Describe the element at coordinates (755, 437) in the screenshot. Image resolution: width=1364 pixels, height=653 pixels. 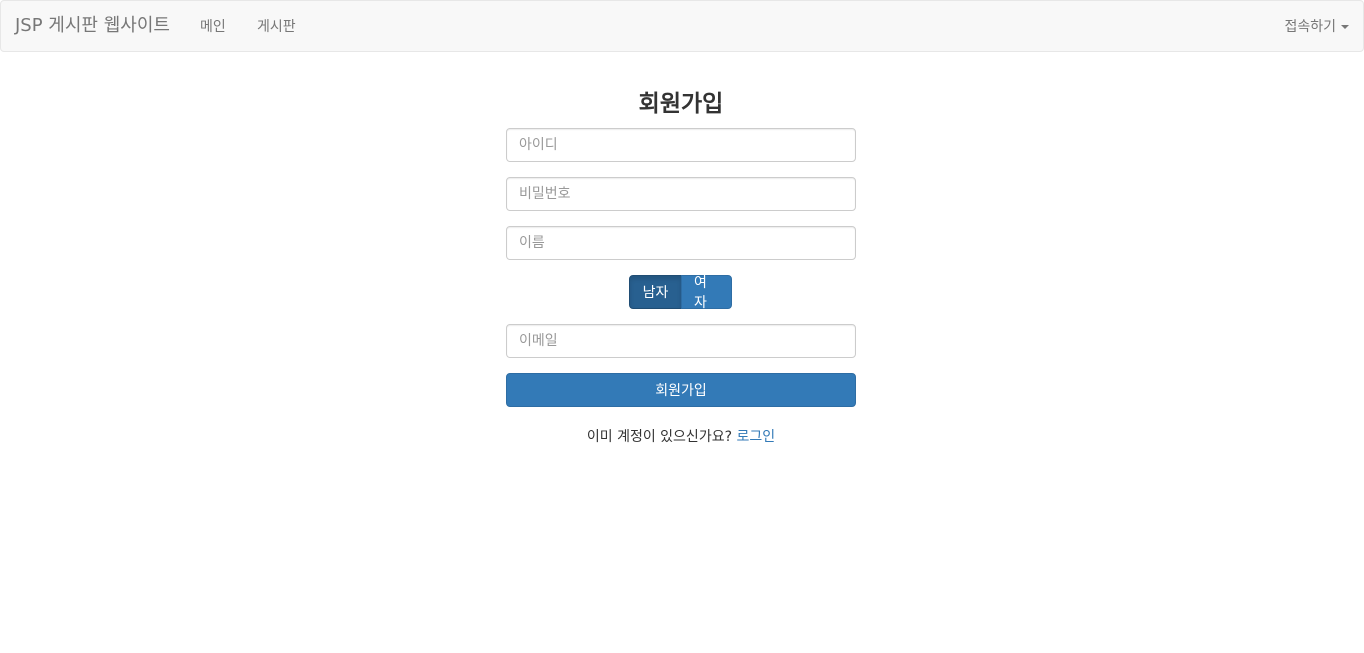
I see `login-link: 로그인` at that location.